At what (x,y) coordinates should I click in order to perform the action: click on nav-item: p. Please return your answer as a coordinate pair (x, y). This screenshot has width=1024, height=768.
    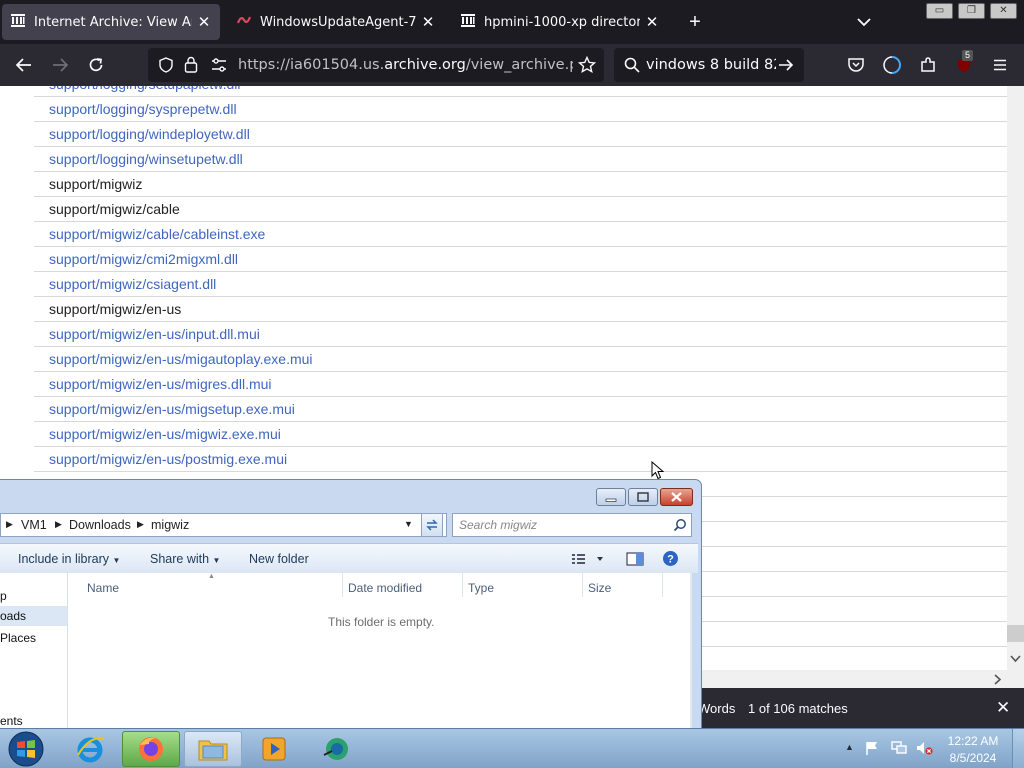
    Looking at the image, I should click on (3, 596).